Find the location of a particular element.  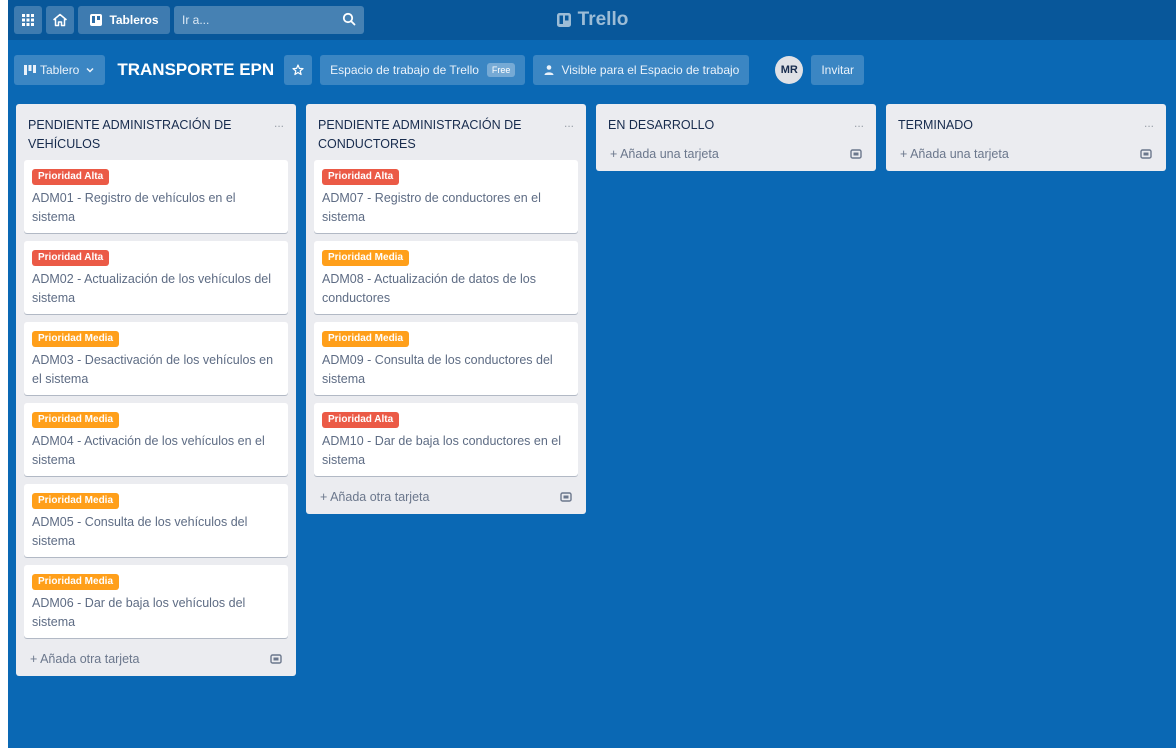

boards-icon is located at coordinates (96, 20).